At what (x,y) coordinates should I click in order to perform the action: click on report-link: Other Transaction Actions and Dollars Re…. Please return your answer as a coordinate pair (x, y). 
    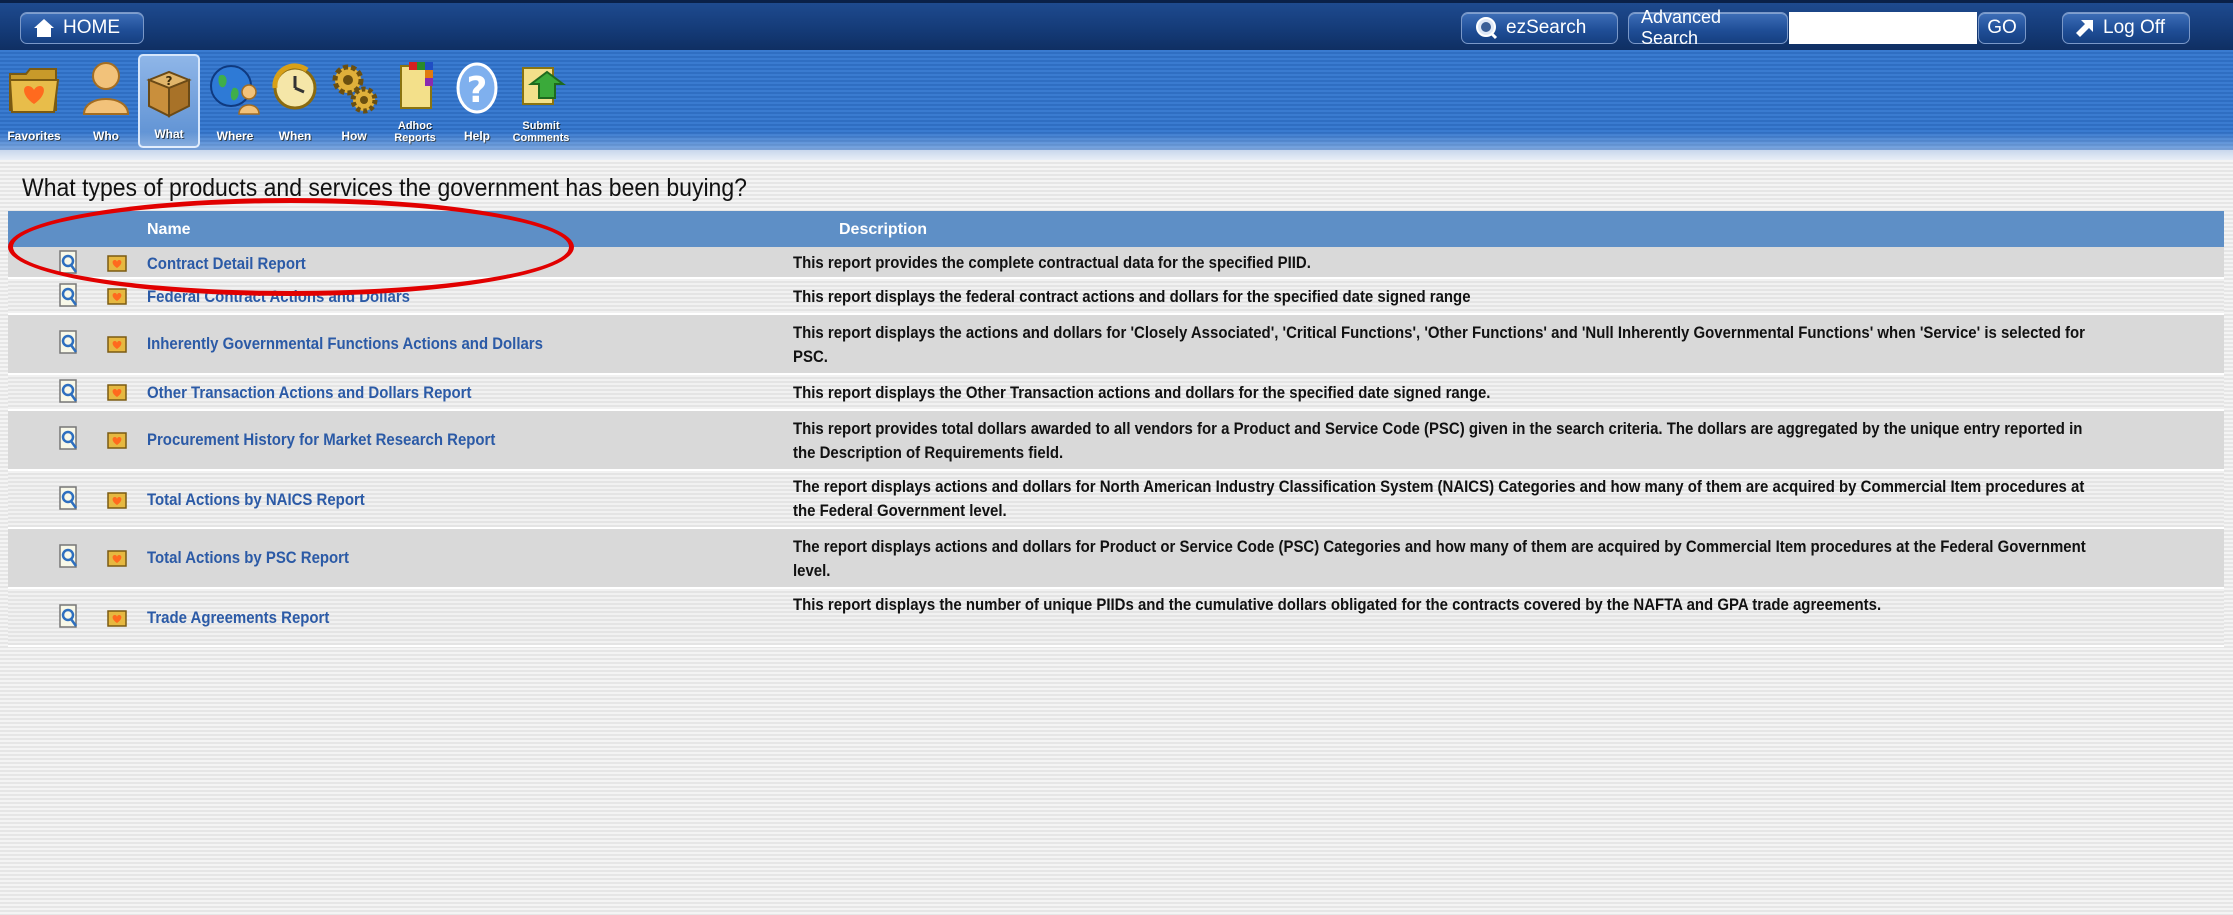
    Looking at the image, I should click on (309, 393).